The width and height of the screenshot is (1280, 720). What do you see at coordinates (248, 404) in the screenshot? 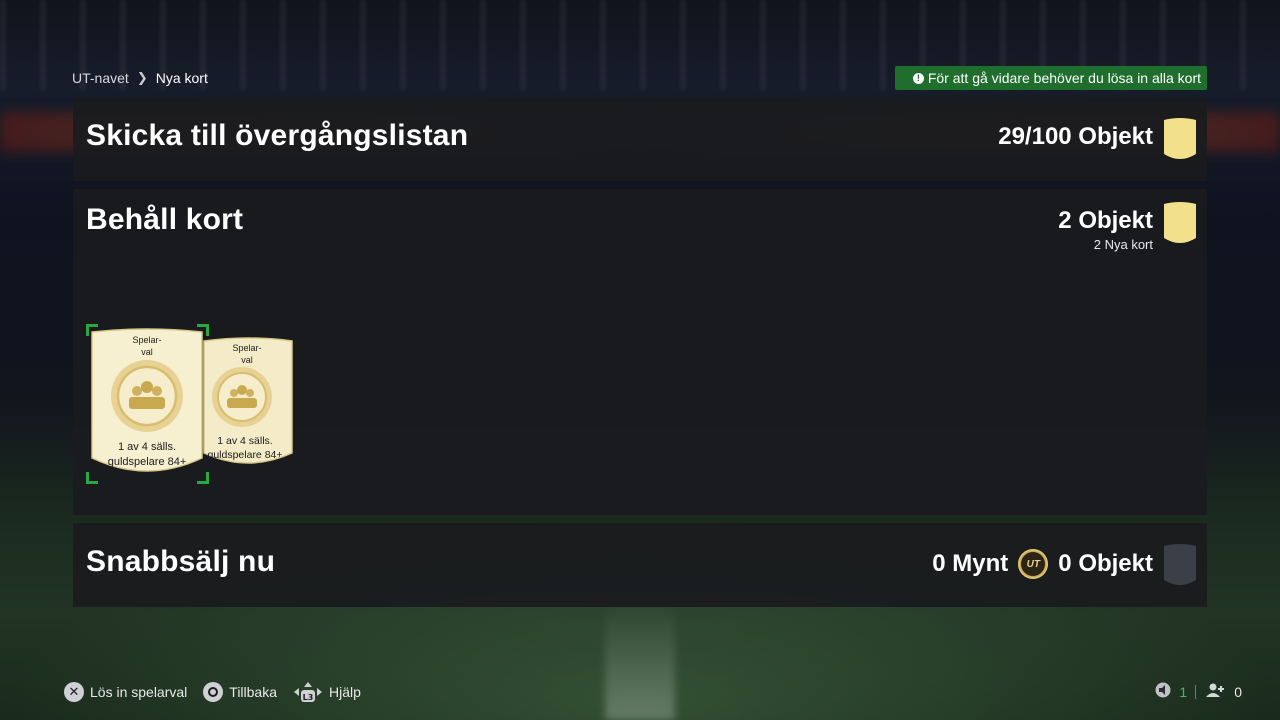
I see `player-pick-card: Spelar-val 1 av 4 sälls. guldspelare 84+` at bounding box center [248, 404].